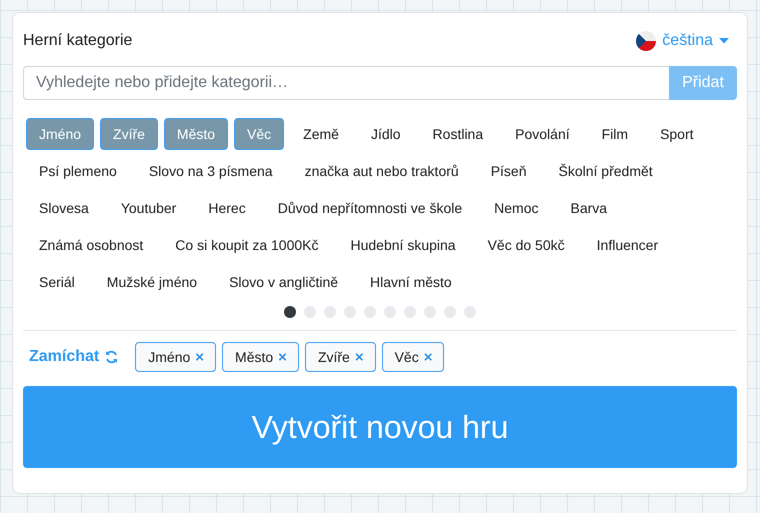 Image resolution: width=760 pixels, height=513 pixels. What do you see at coordinates (526, 245) in the screenshot?
I see `category-chip: Věc do 50kč` at bounding box center [526, 245].